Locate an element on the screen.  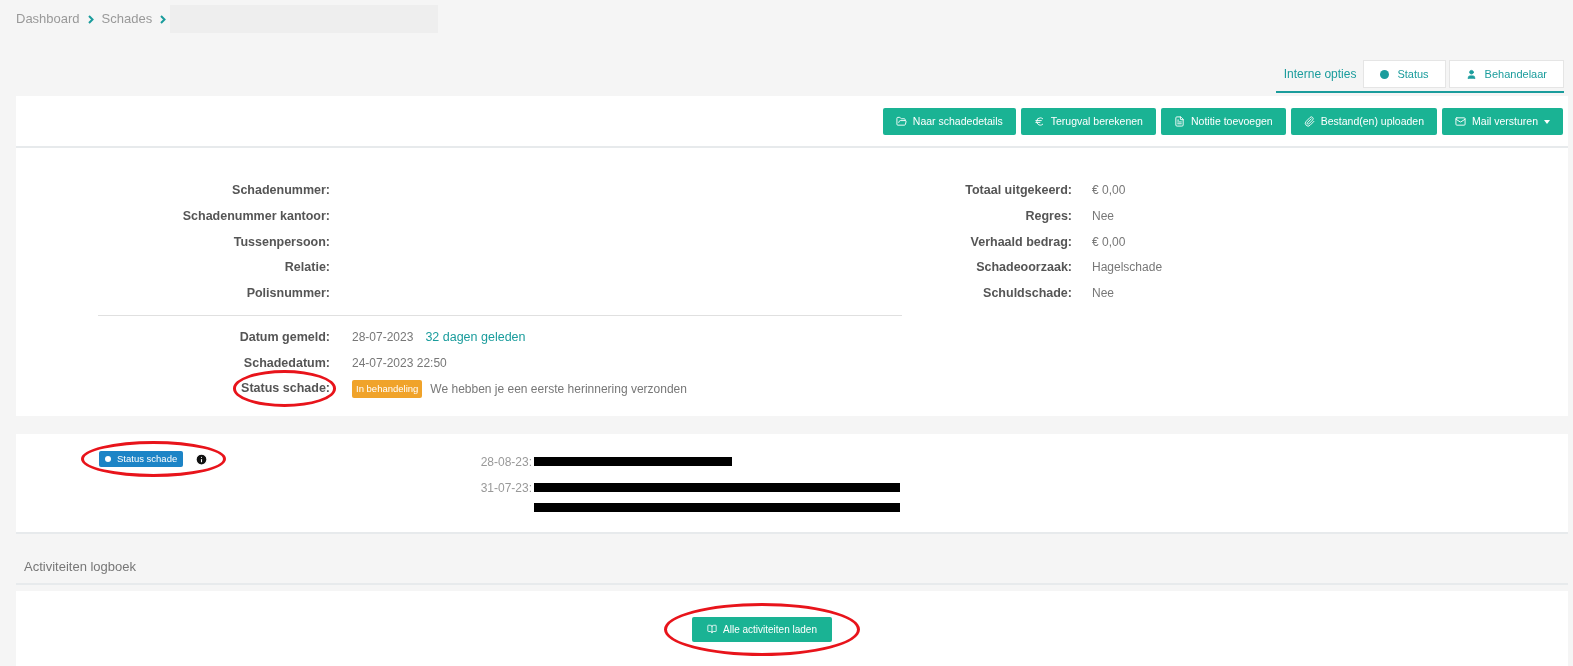
status-schade-button: Status schade is located at coordinates (141, 459).